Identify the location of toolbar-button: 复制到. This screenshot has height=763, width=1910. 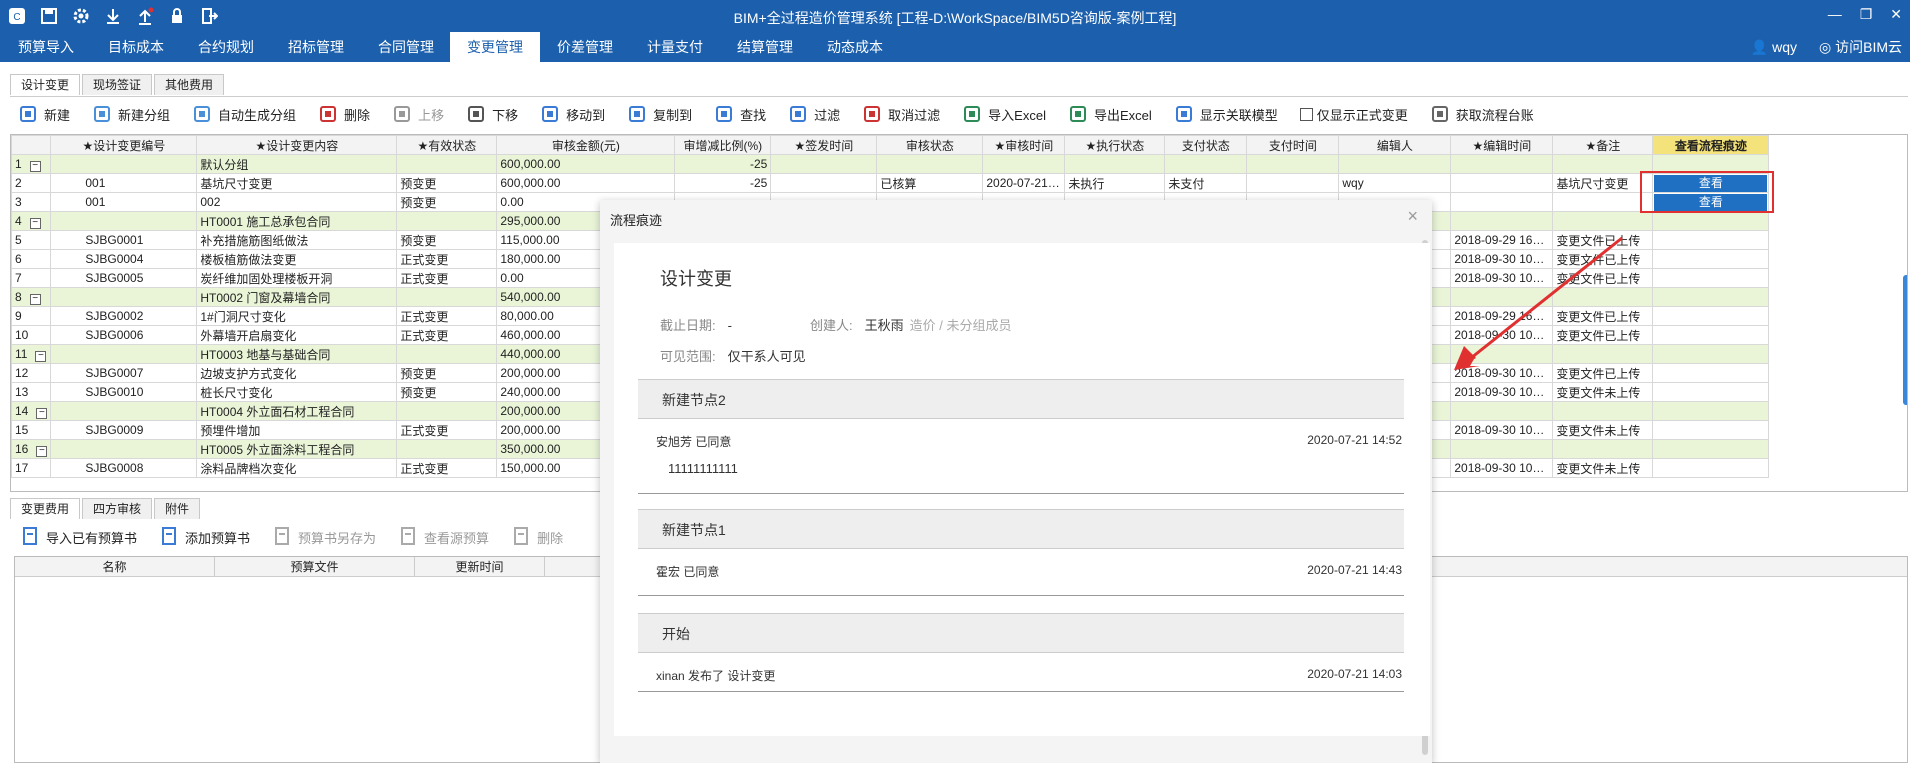
(659, 115).